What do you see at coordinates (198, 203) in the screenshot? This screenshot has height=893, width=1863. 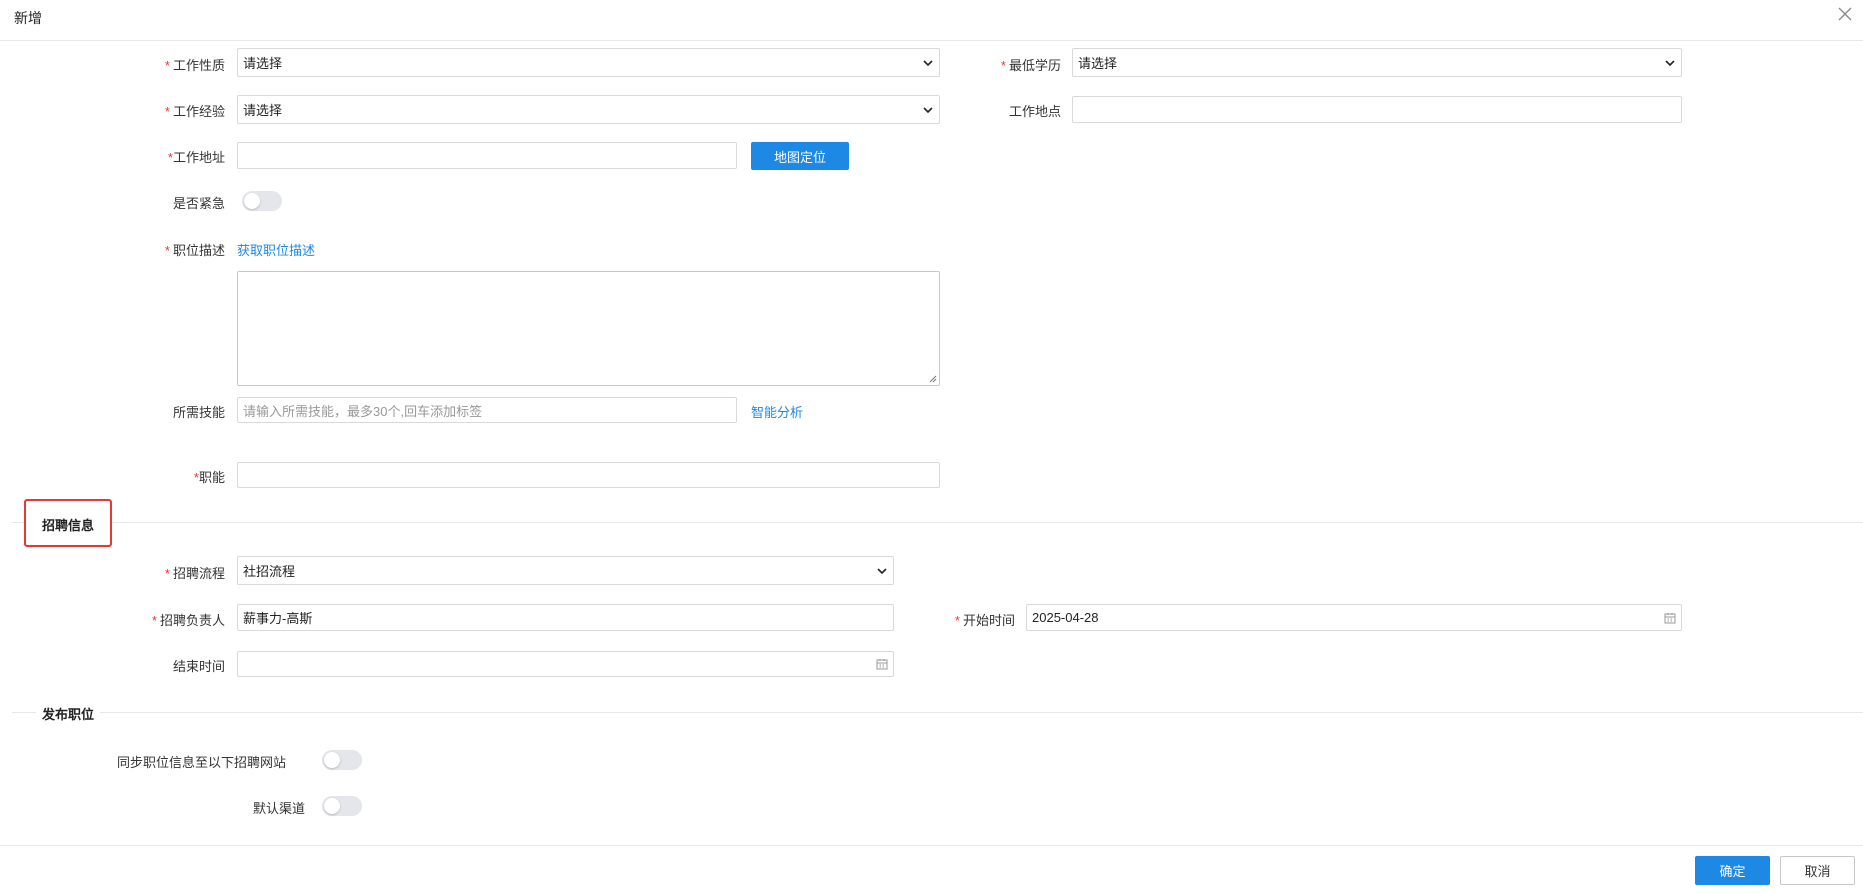 I see `urgent-label: 是否紧急` at bounding box center [198, 203].